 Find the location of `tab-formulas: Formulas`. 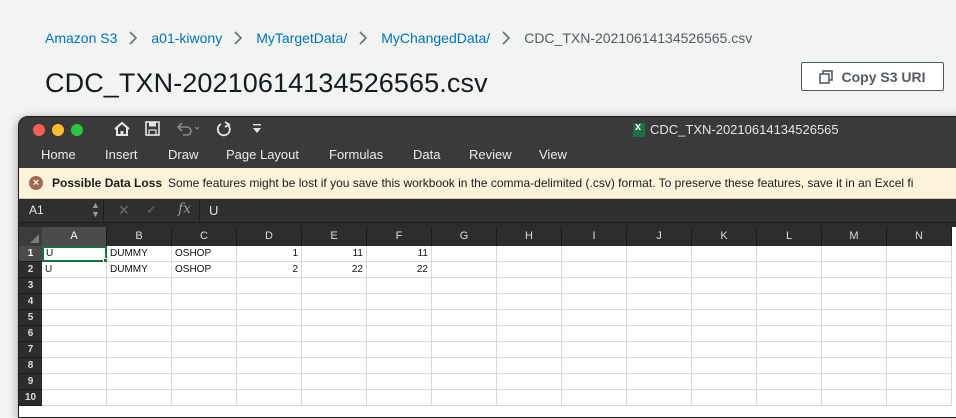

tab-formulas: Formulas is located at coordinates (356, 154).